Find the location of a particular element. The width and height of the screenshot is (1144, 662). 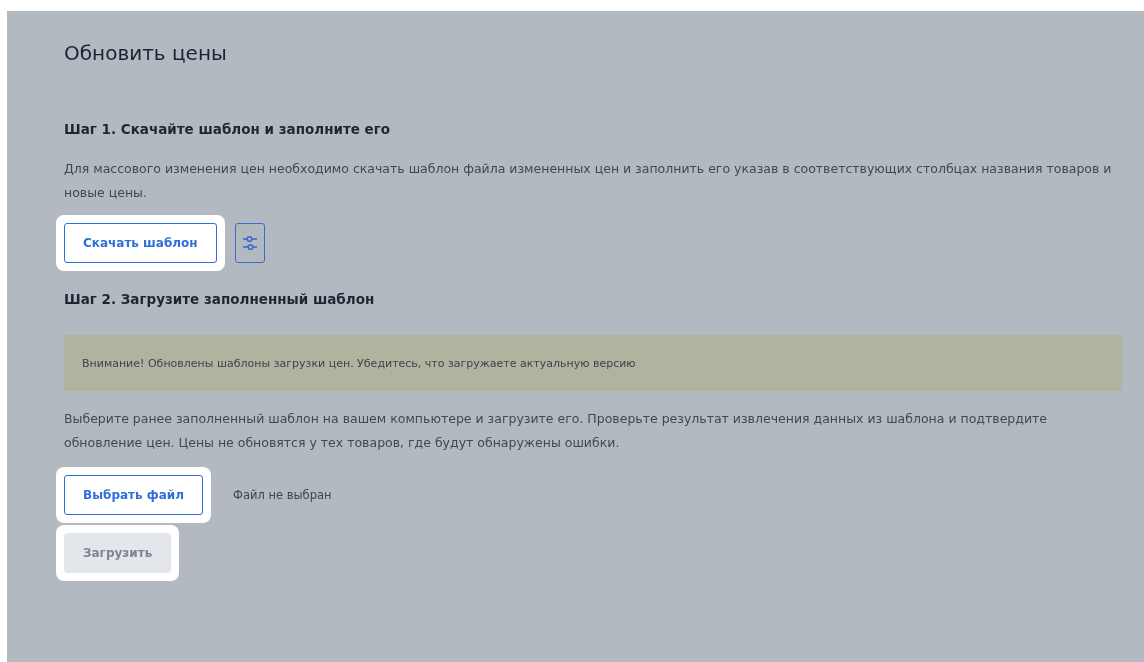

step-heading: Шаг 2. Загрузите заполненный шаблон is located at coordinates (220, 299).